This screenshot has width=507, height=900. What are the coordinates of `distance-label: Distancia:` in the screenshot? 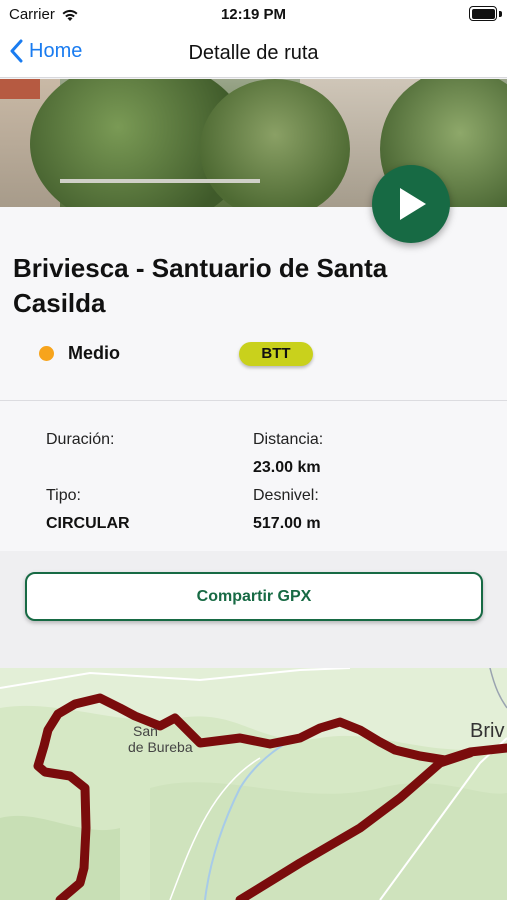 It's located at (288, 439).